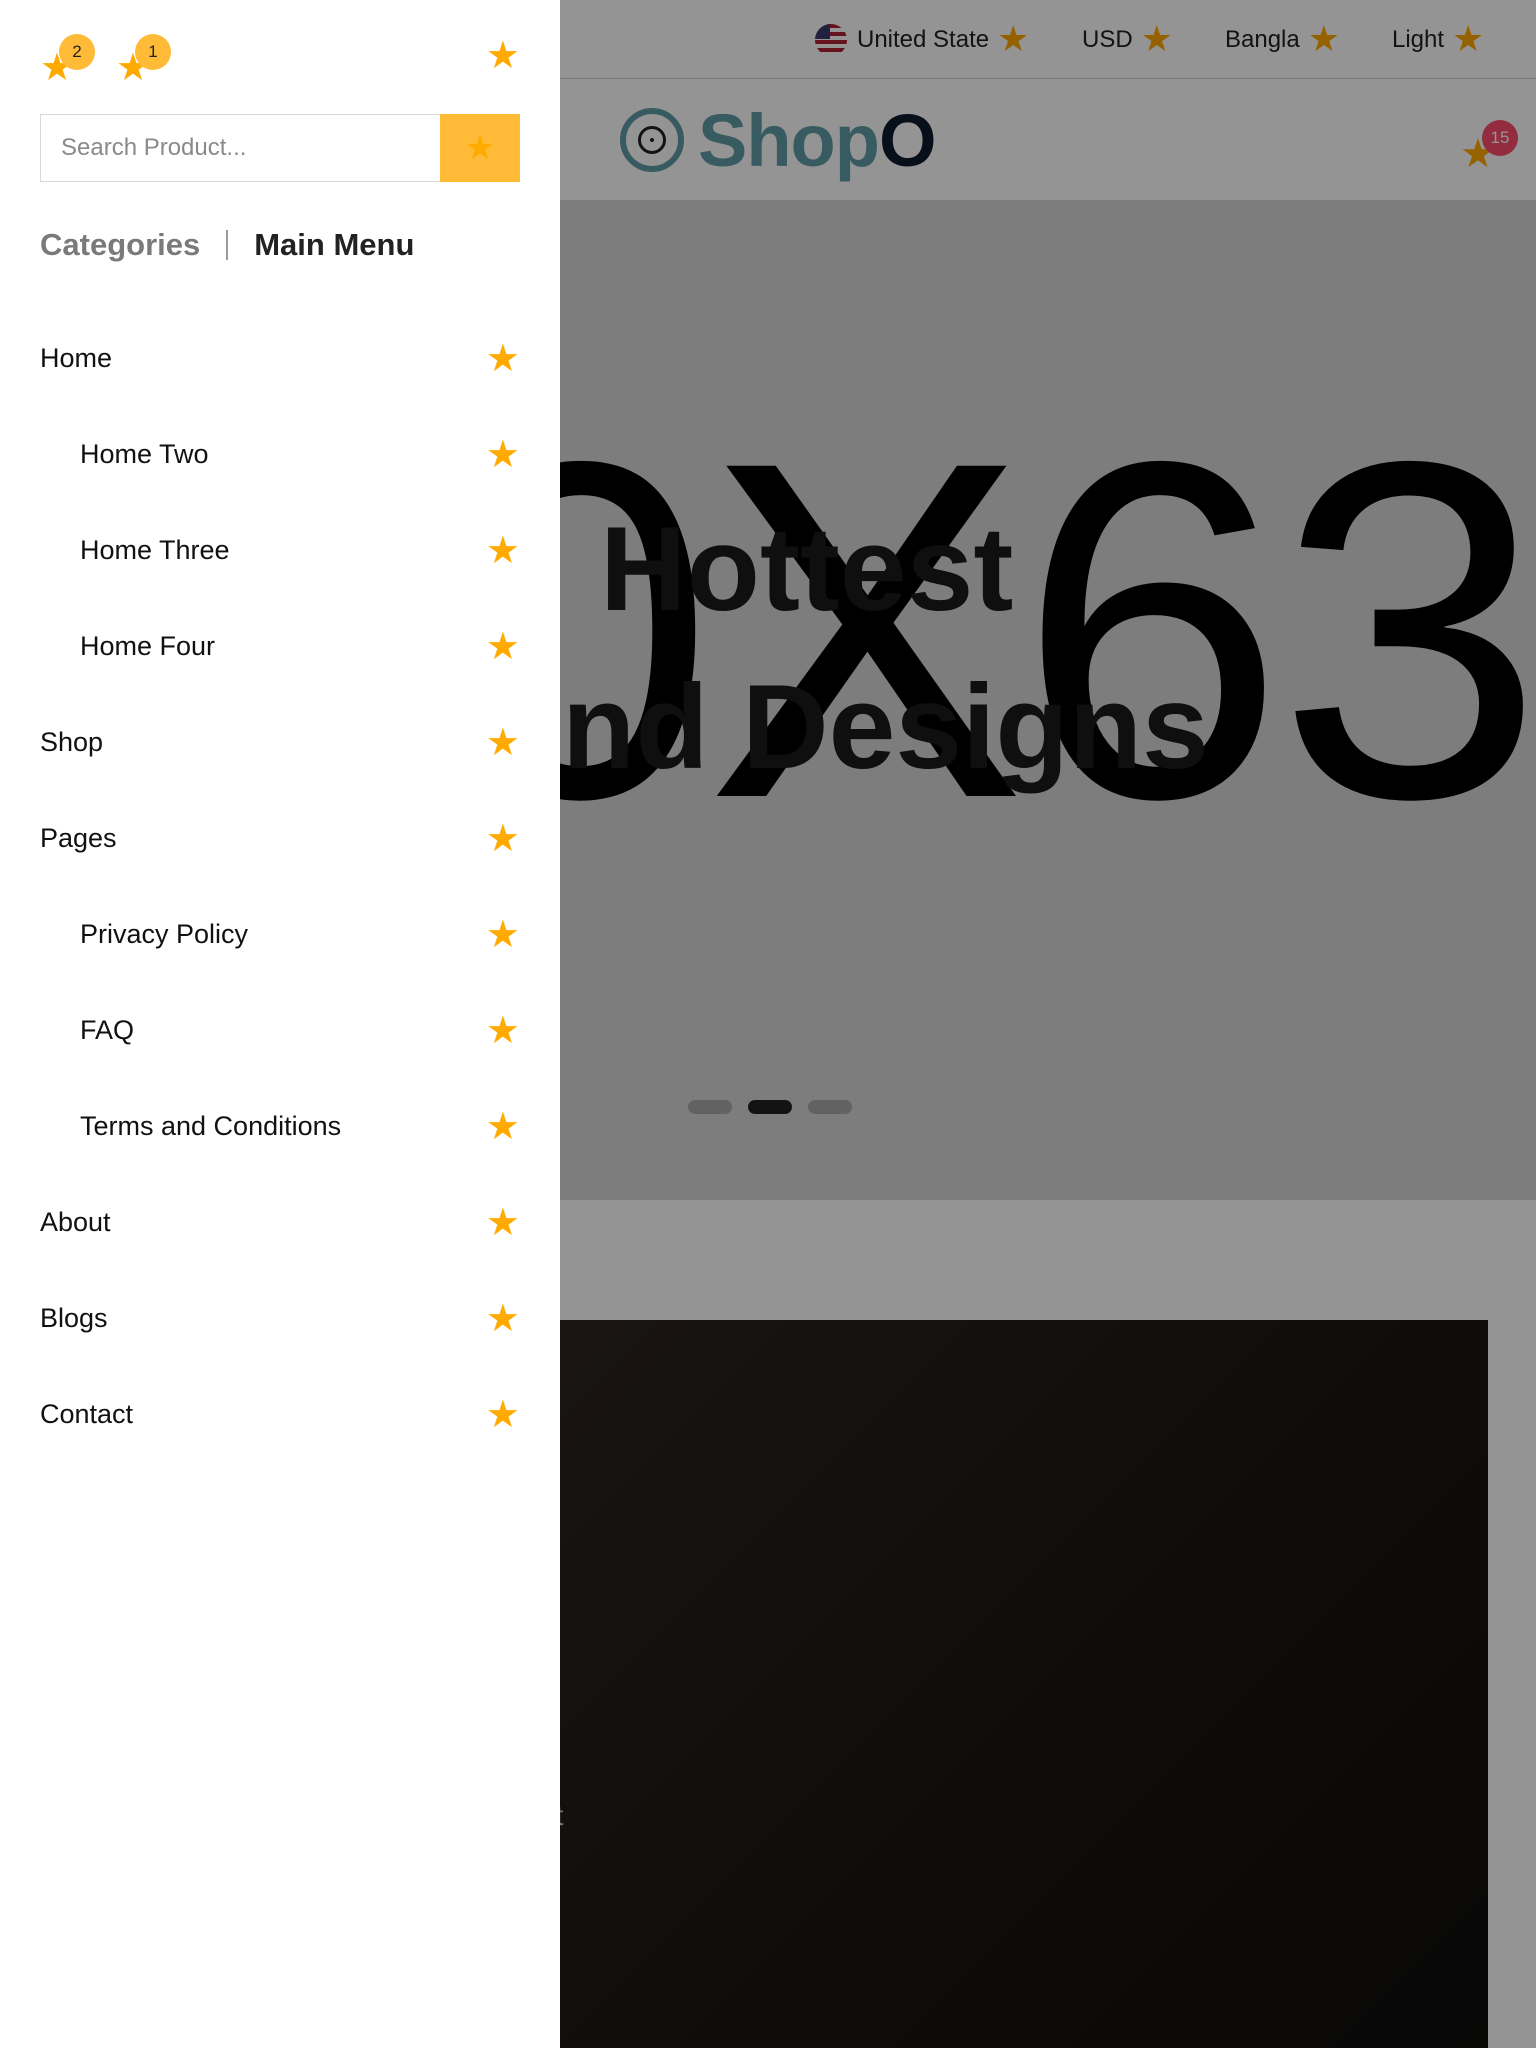 This screenshot has height=2048, width=1536. Describe the element at coordinates (72, 741) in the screenshot. I see `menu-item-label: Shop` at that location.